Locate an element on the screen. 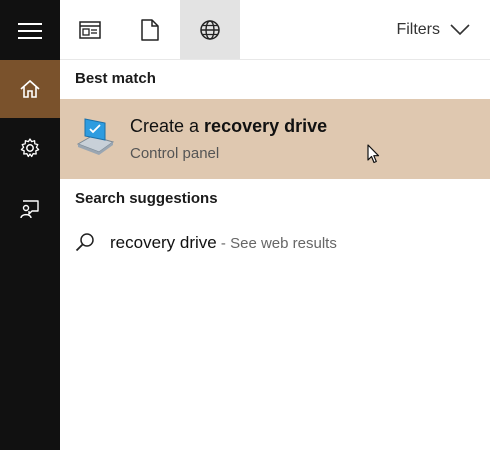 The height and width of the screenshot is (450, 490). search-suggestions-heading: Search suggestions is located at coordinates (146, 198).